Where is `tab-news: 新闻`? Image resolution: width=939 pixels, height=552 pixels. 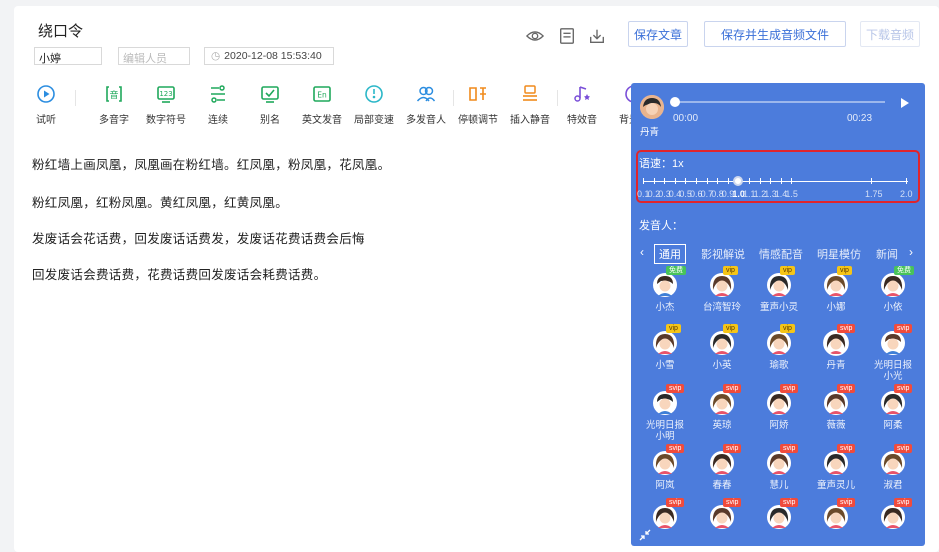
tab-news: 新闻 is located at coordinates (887, 254).